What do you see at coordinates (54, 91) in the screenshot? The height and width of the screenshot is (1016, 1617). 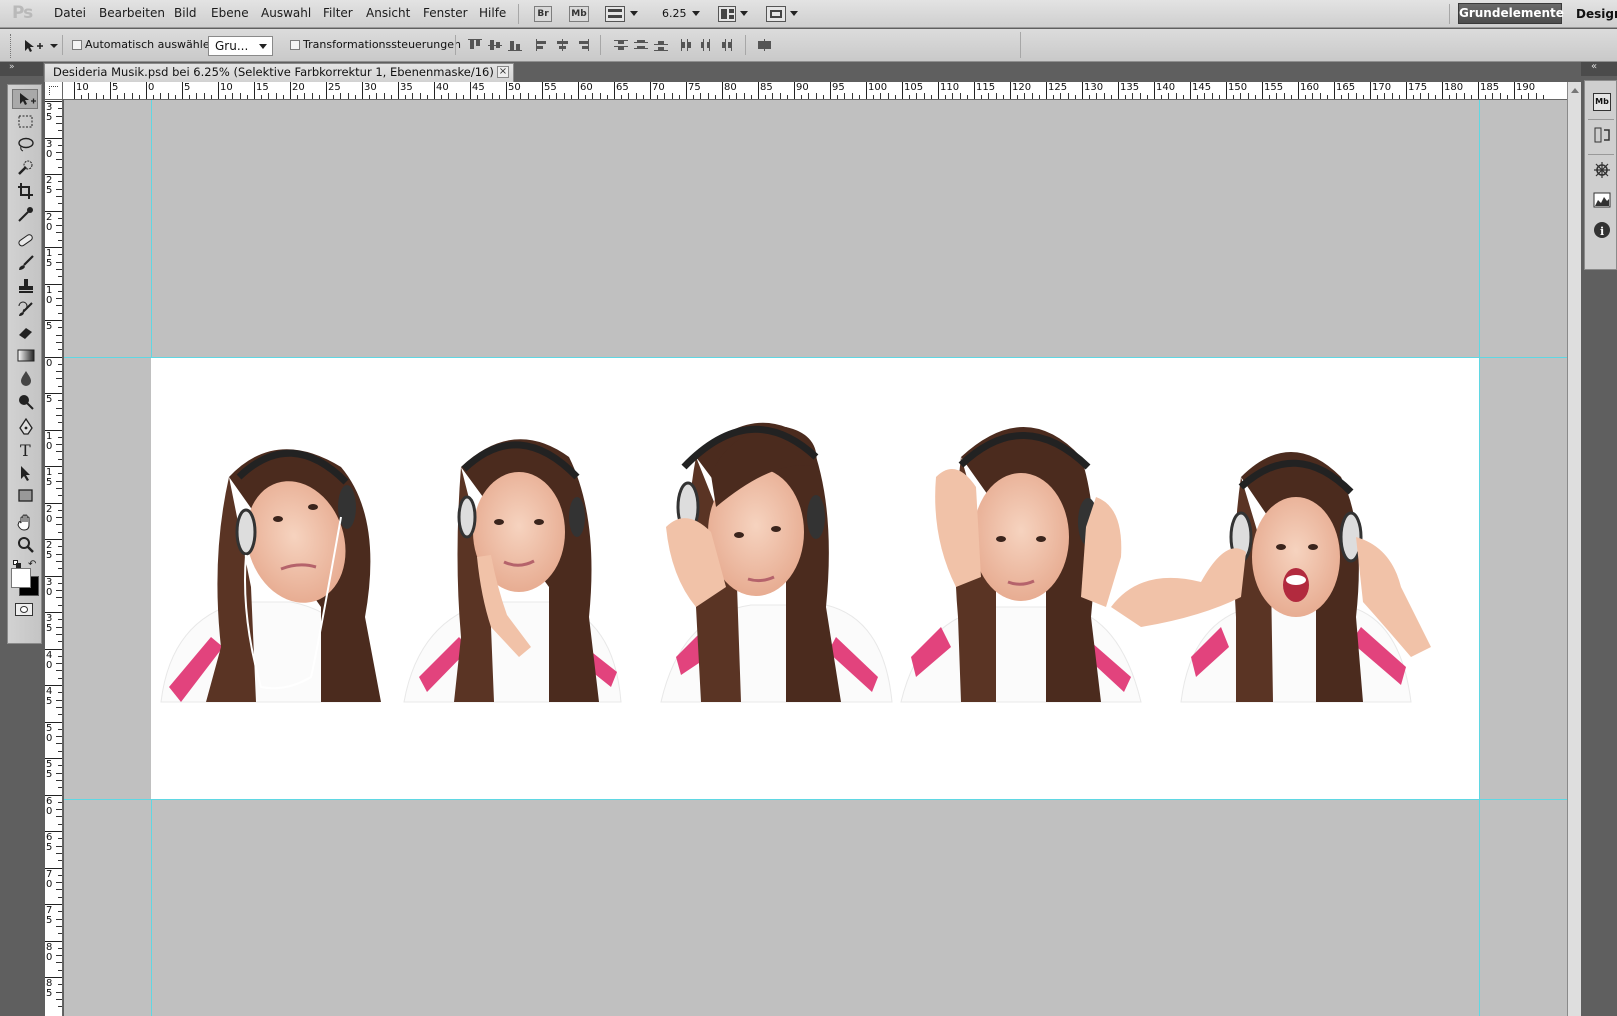 I see `ruler-origin` at bounding box center [54, 91].